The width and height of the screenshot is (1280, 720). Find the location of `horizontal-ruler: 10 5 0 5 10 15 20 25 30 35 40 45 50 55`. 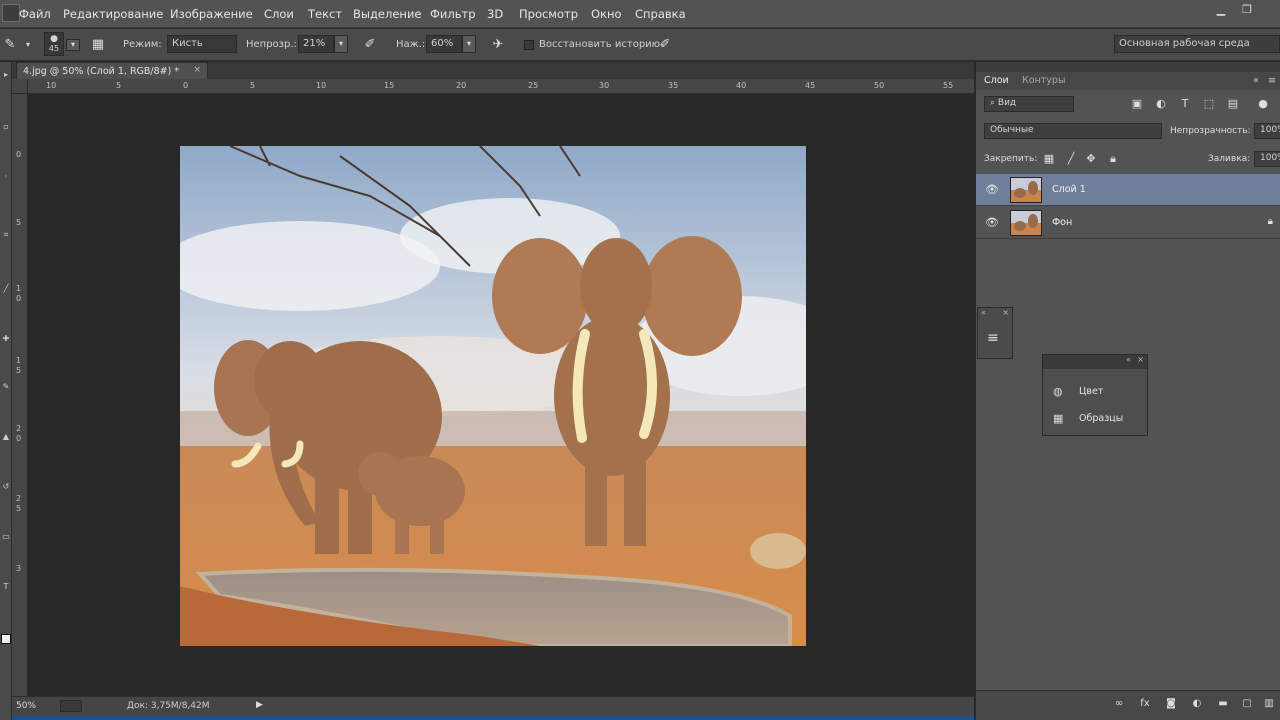

horizontal-ruler: 10 5 0 5 10 15 20 25 30 35 40 45 50 55 is located at coordinates (501, 86).